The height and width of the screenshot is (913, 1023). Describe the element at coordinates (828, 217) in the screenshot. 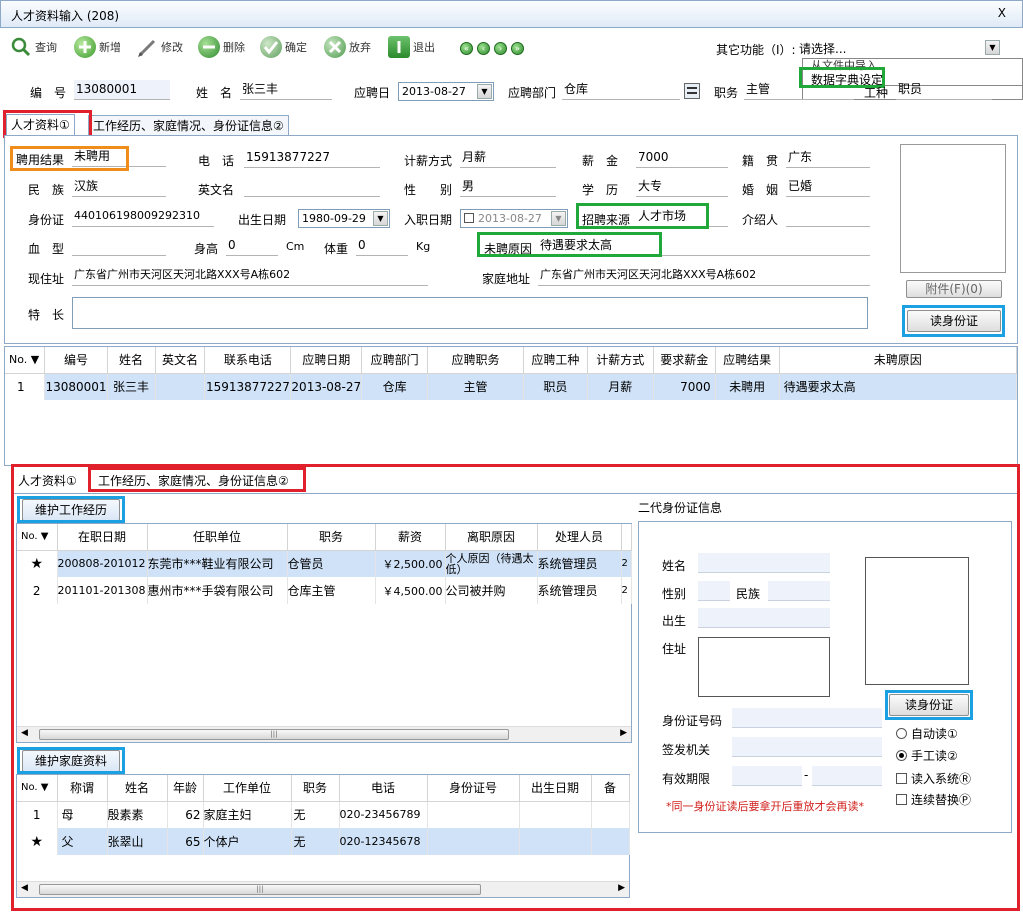

I see `referrer-field` at that location.